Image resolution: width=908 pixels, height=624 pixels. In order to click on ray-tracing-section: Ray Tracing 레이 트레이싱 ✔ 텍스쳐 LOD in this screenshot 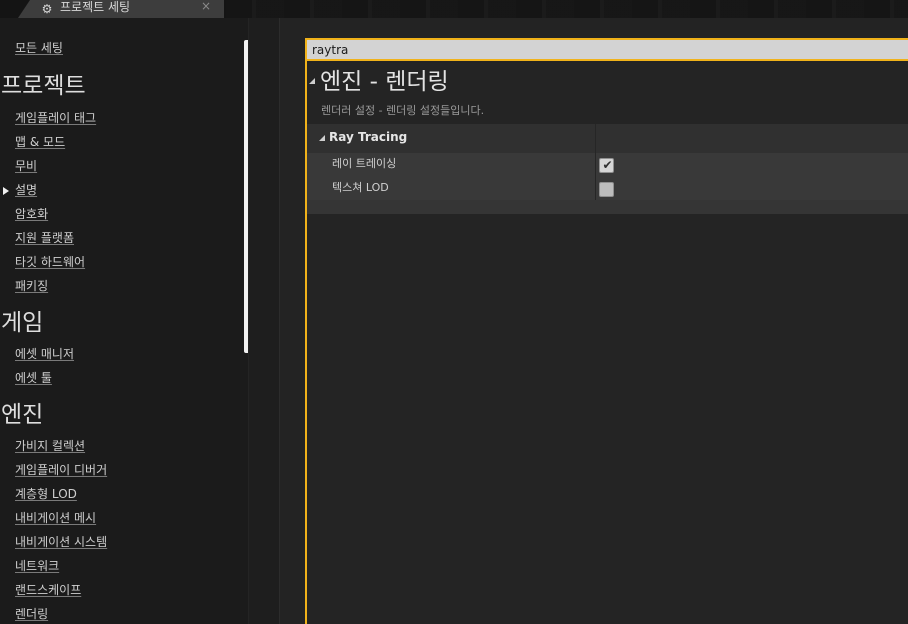, I will do `click(607, 169)`.